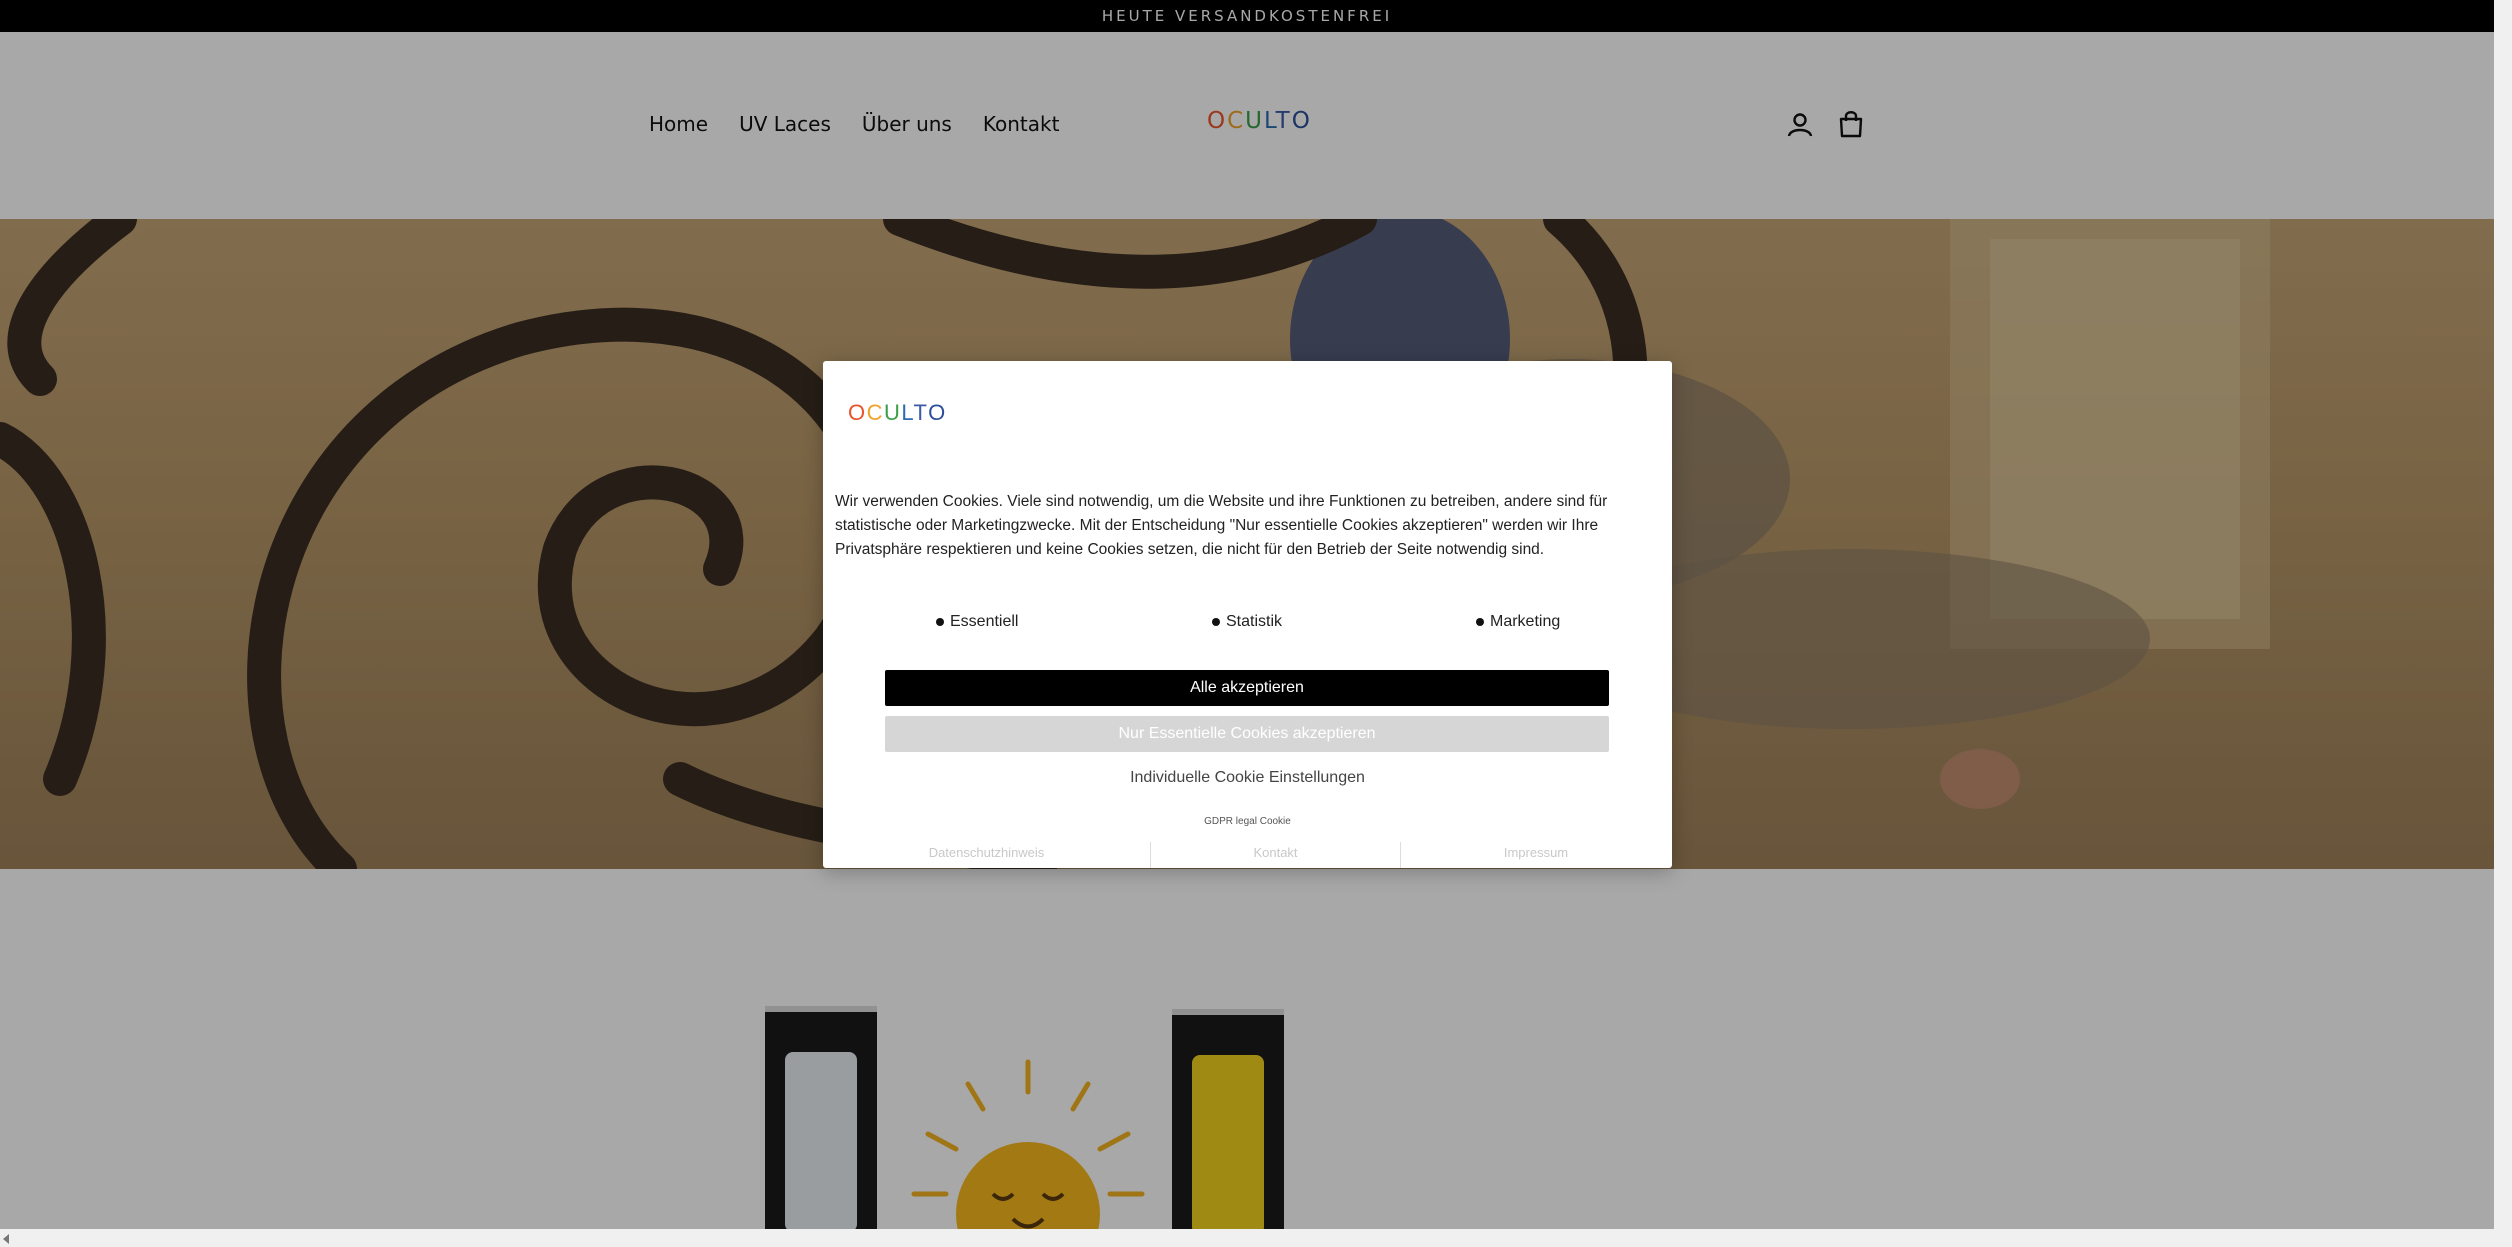 The image size is (2512, 1247). What do you see at coordinates (1247, 778) in the screenshot?
I see `individual-settings-link: Individuelle Cookie Einstellungen` at bounding box center [1247, 778].